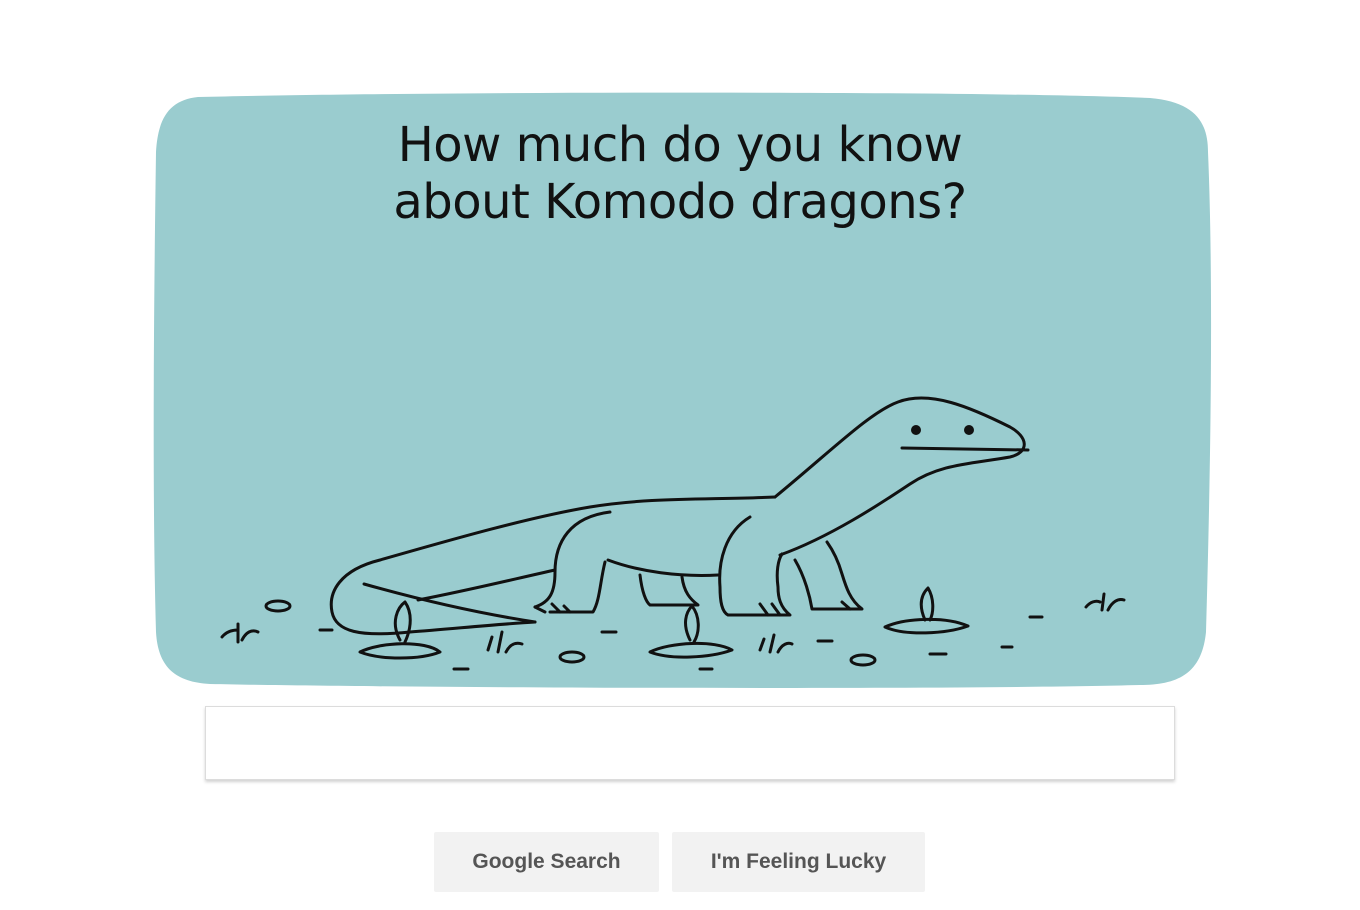 This screenshot has width=1360, height=910. I want to click on google-search-button: Google Search, so click(546, 862).